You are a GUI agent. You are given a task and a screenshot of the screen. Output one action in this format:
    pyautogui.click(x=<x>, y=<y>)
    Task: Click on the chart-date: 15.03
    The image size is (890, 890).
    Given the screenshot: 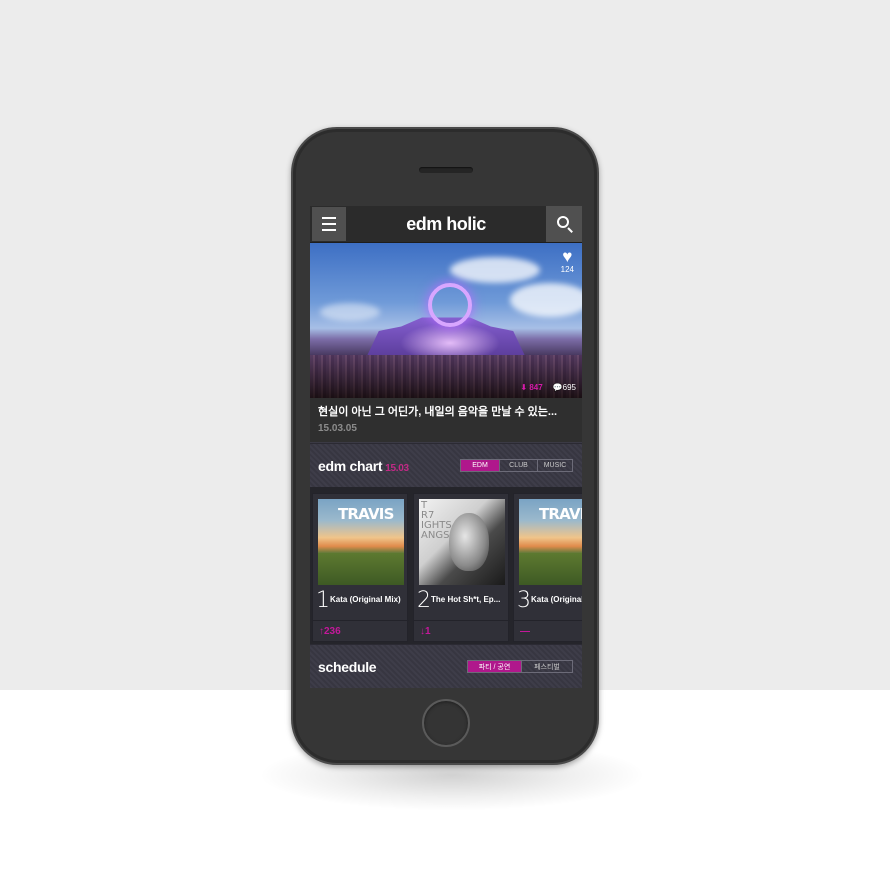 What is the action you would take?
    pyautogui.click(x=397, y=468)
    